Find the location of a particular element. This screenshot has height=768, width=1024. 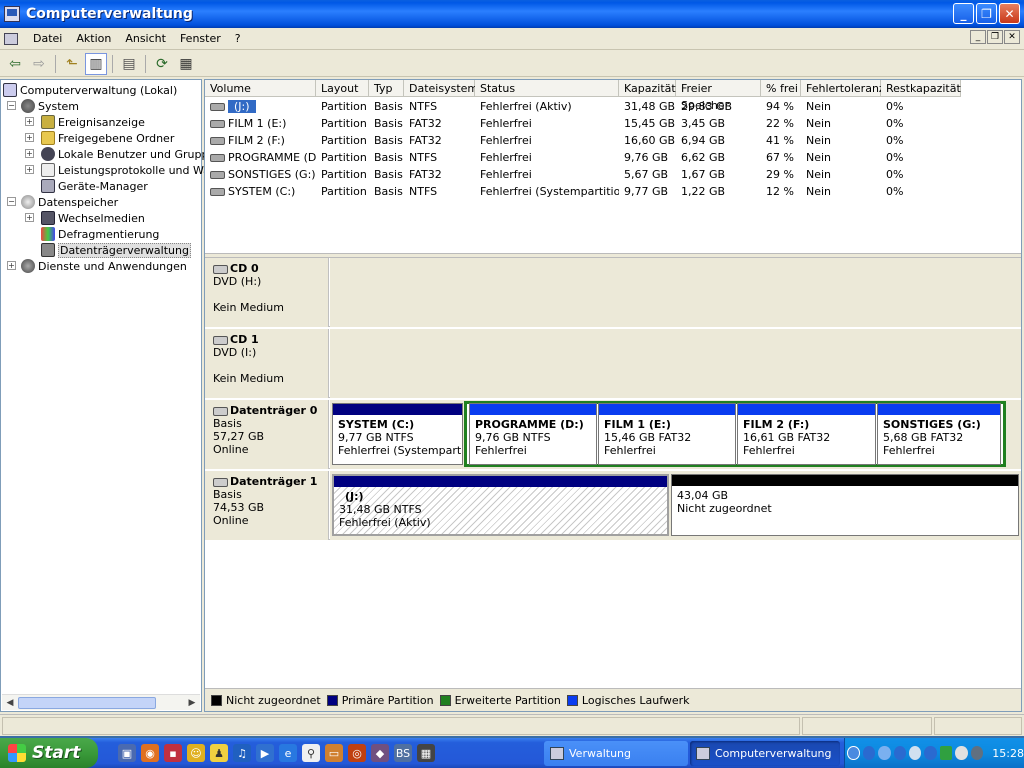

table-cell: FAT32 is located at coordinates (439, 123).